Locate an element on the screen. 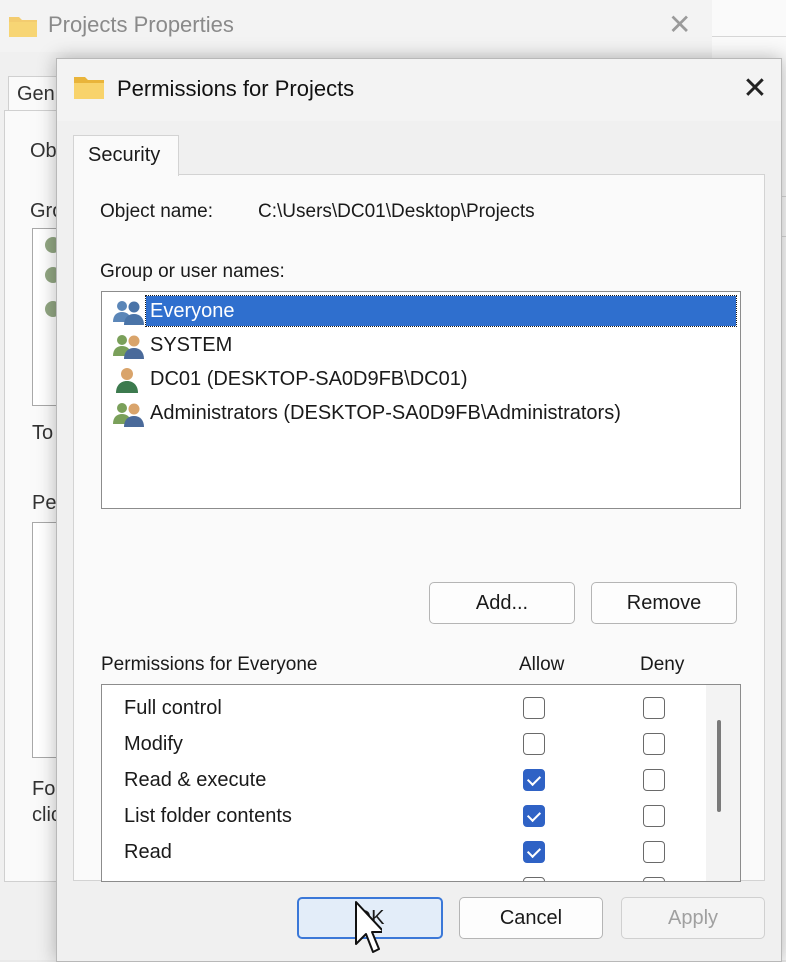  deny-checkbox-read-execute is located at coordinates (654, 780).